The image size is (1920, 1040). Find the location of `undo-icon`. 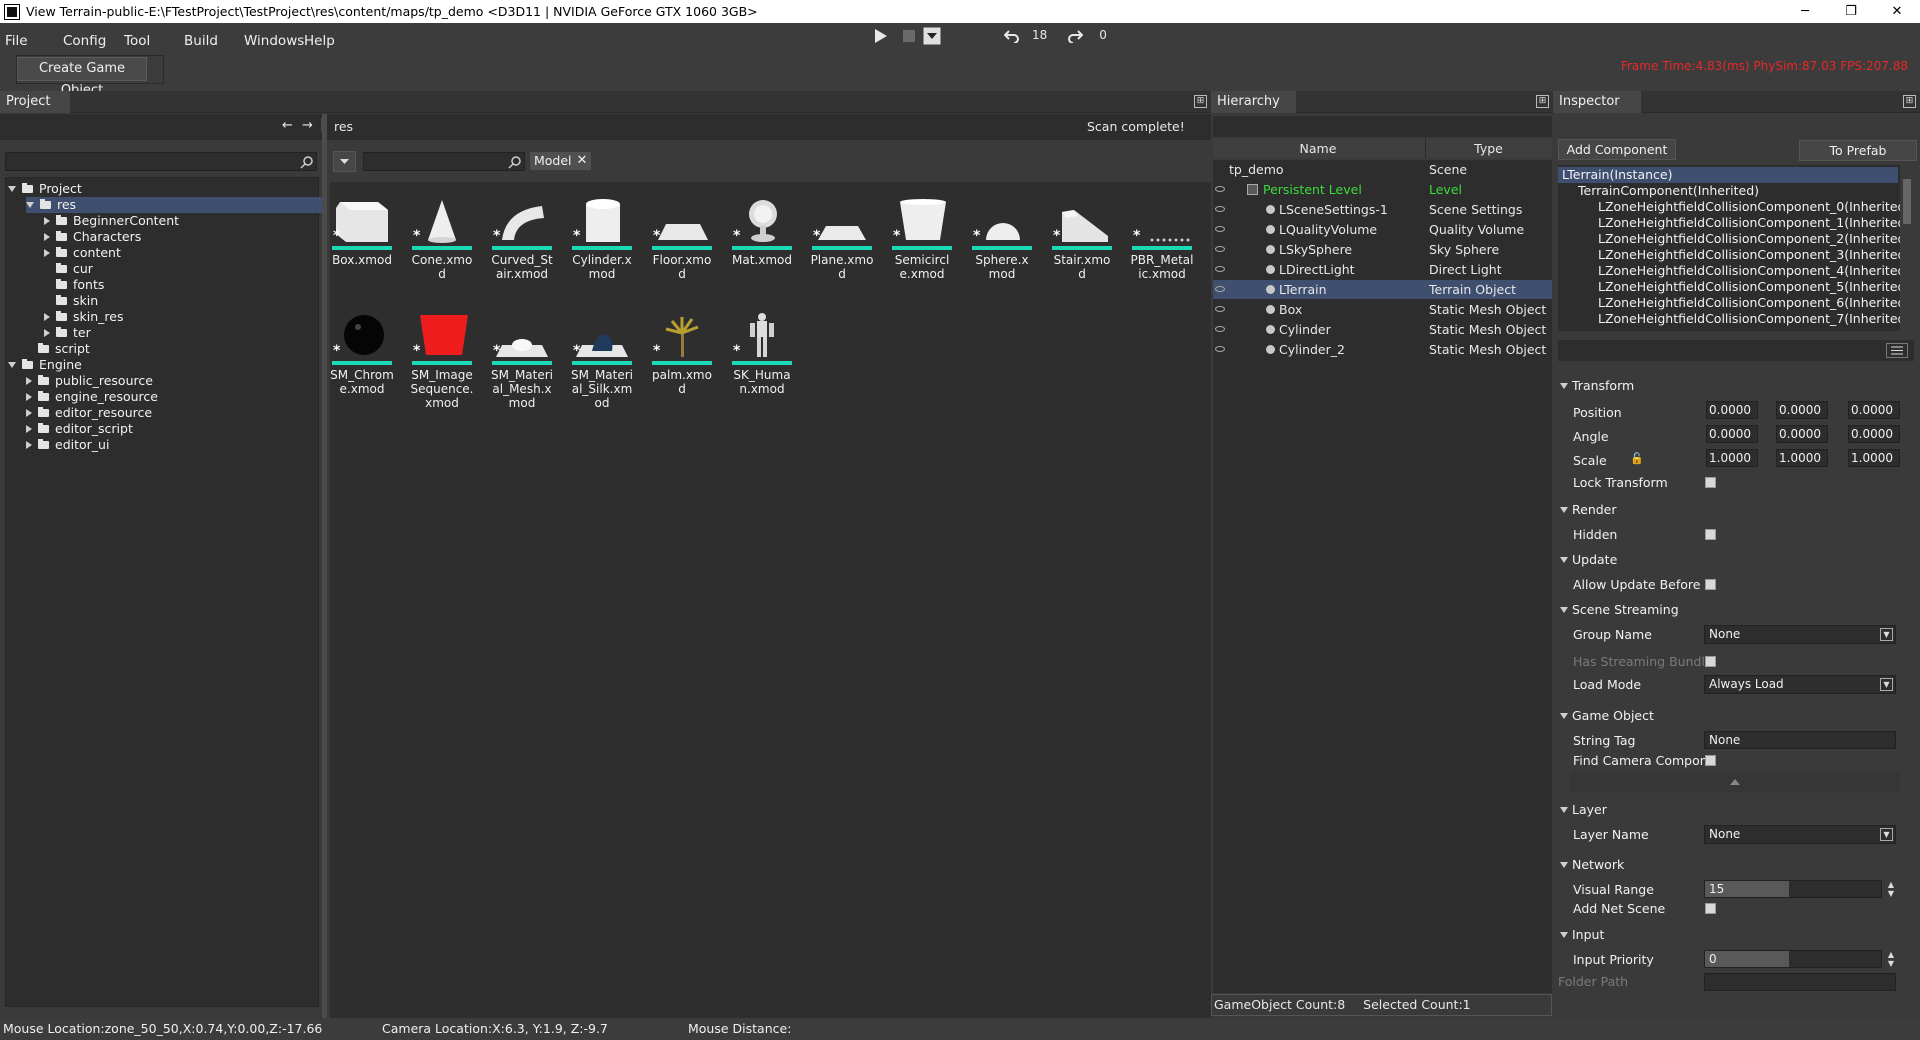

undo-icon is located at coordinates (1012, 35).